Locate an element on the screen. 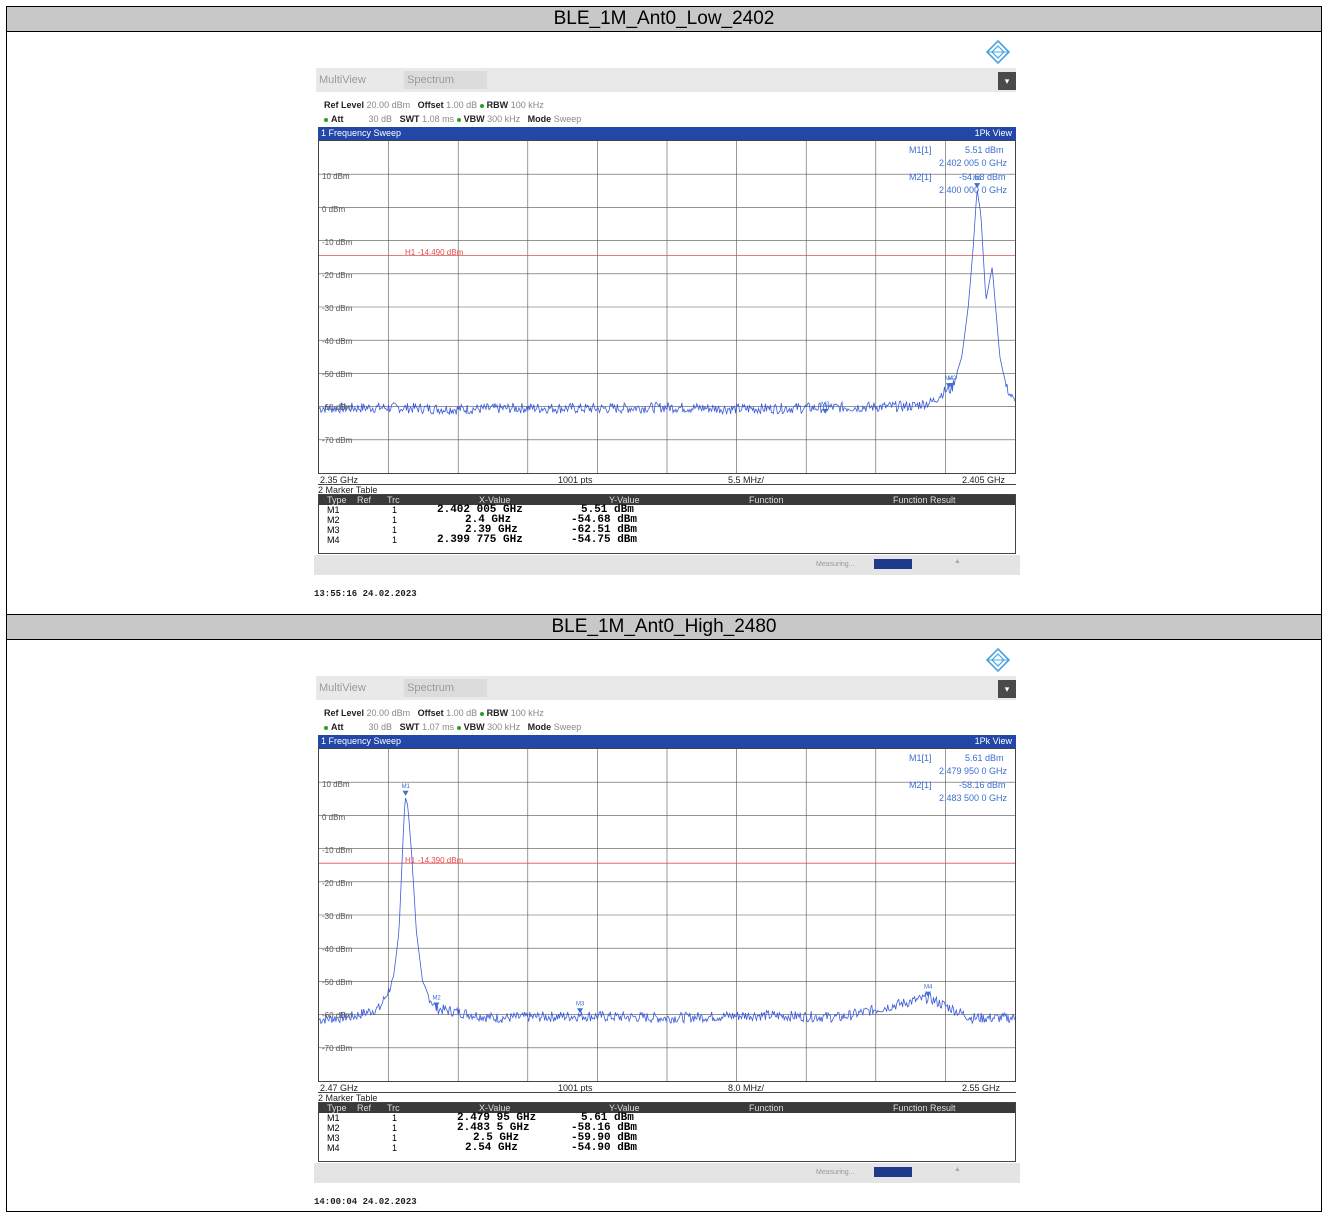  row-x: 2.399 775 GHz is located at coordinates (480, 540).